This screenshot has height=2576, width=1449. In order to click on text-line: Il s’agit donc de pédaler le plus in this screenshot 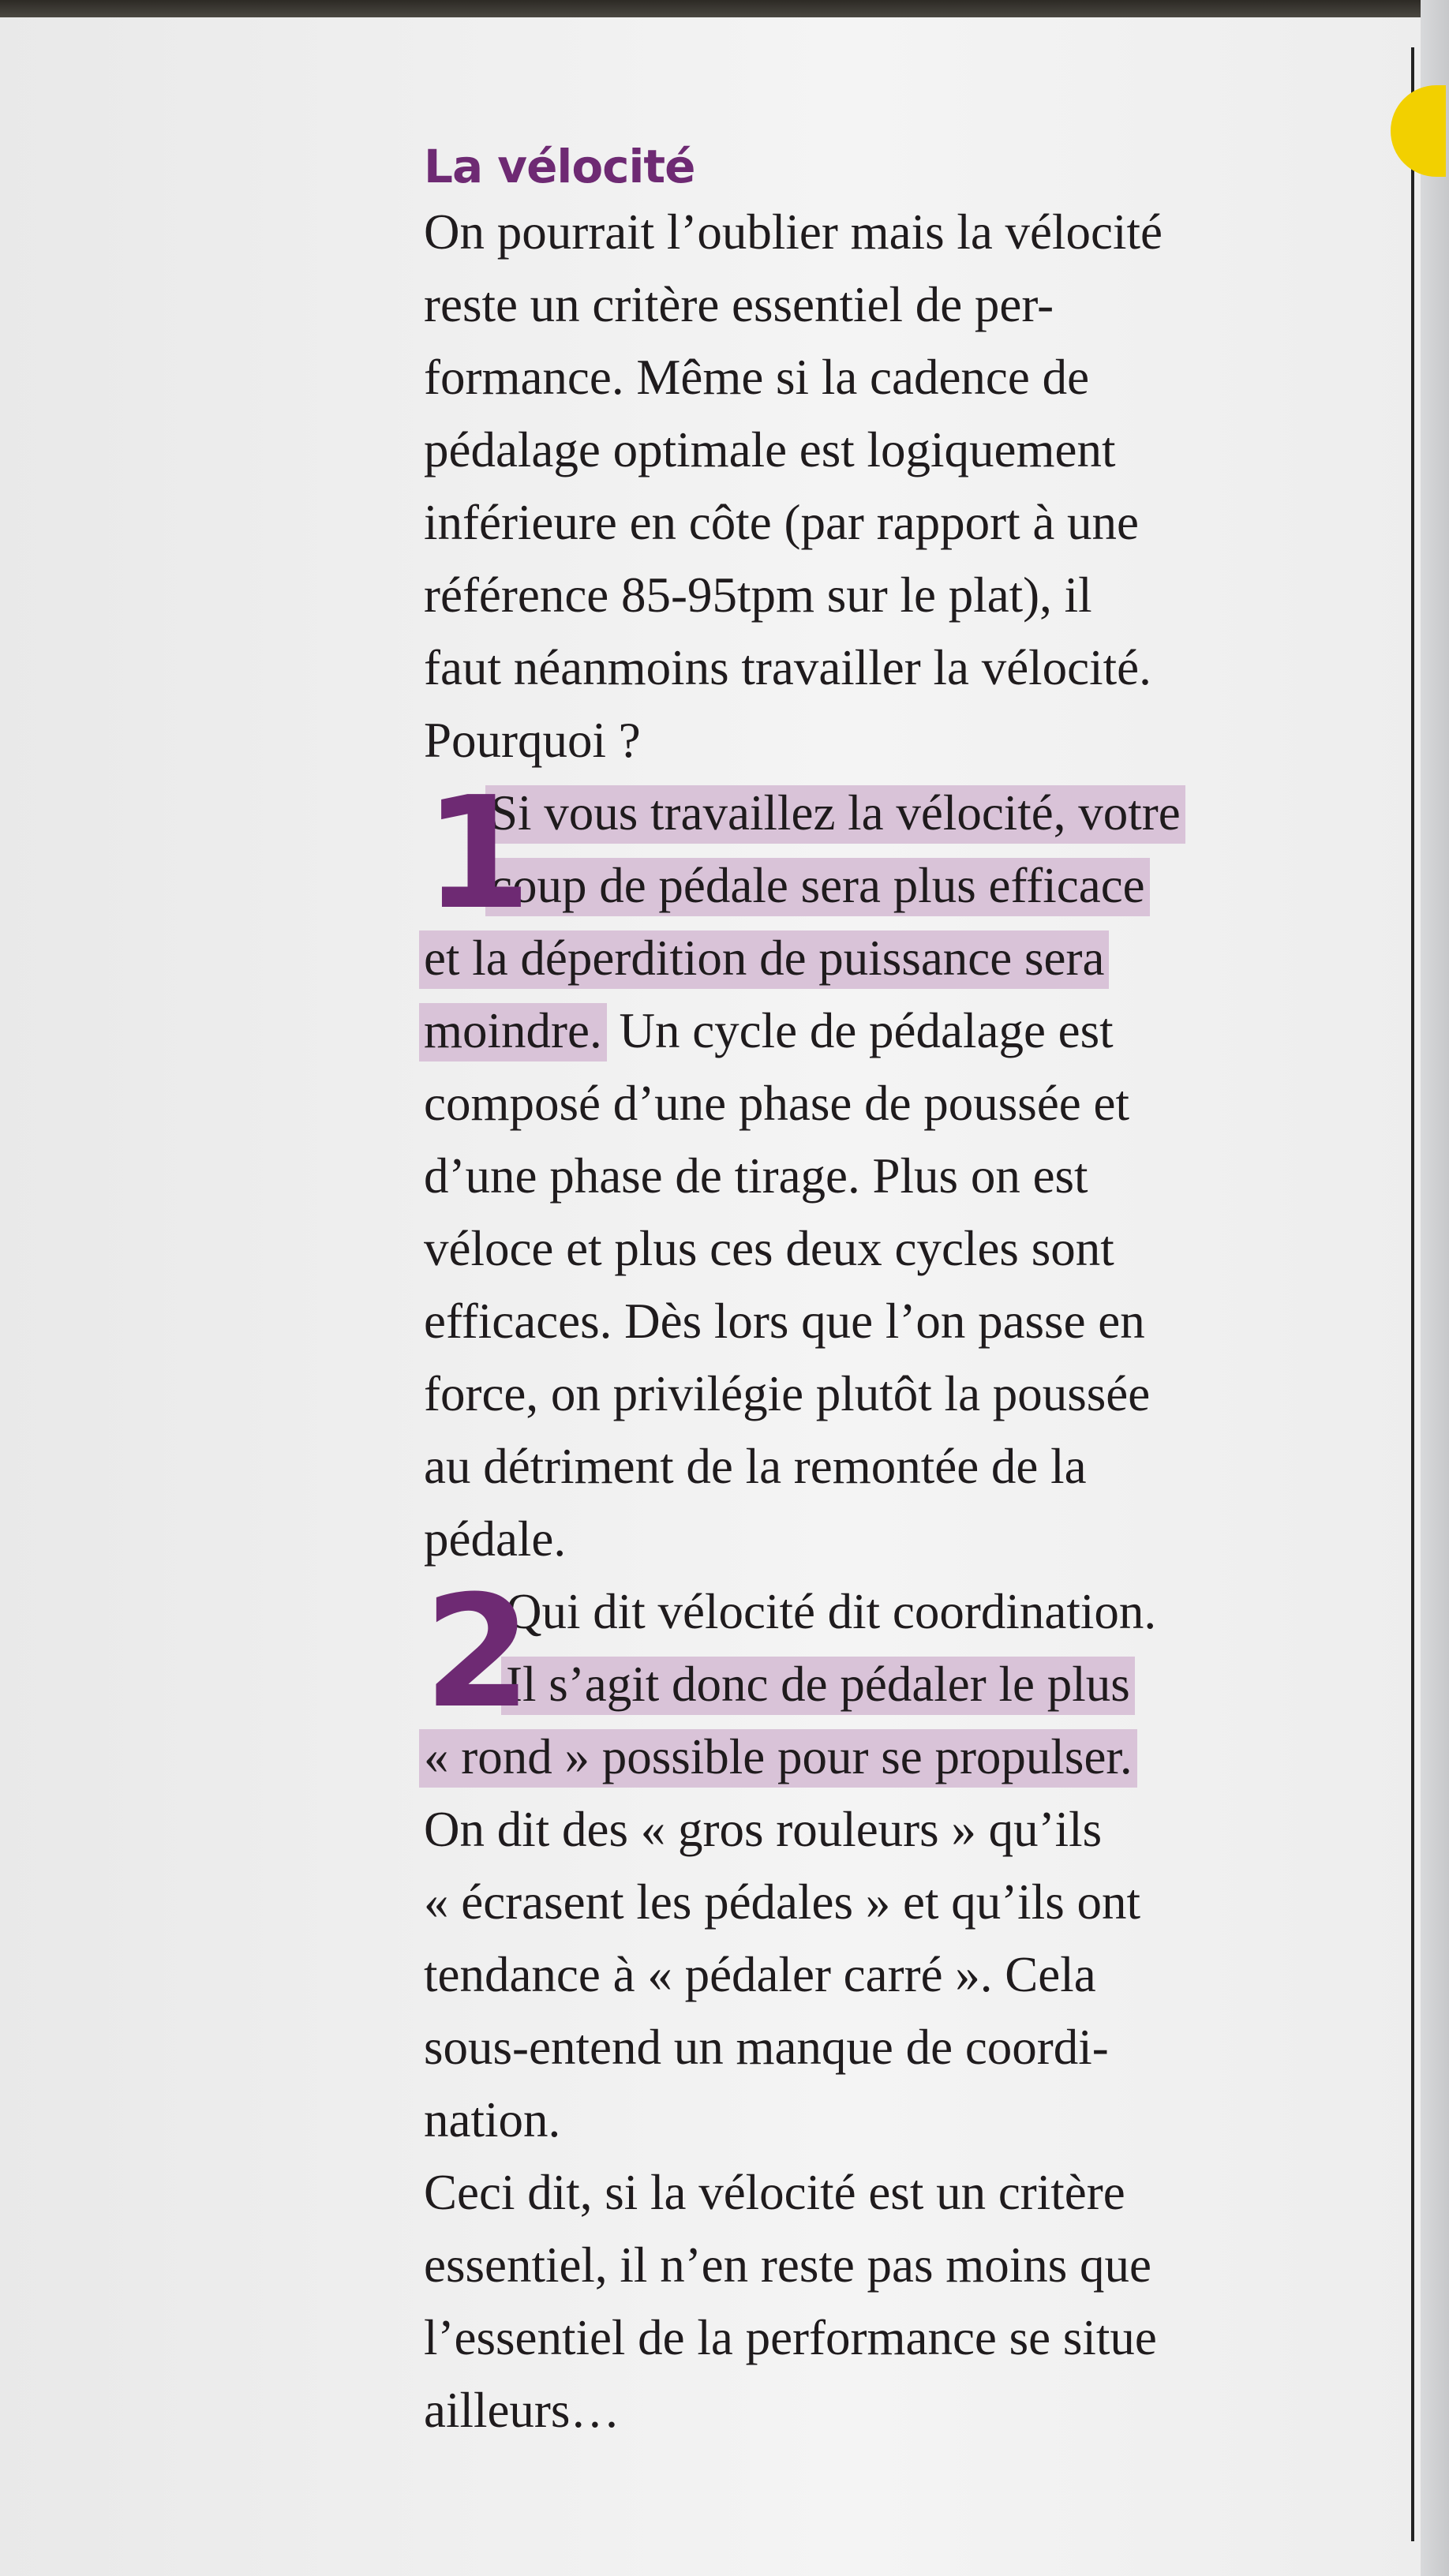, I will do `click(877, 1684)`.